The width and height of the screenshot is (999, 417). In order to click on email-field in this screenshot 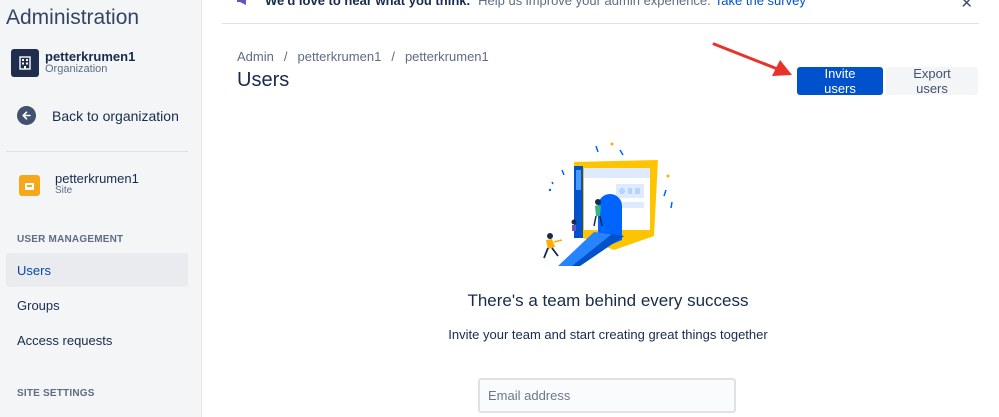, I will do `click(607, 395)`.